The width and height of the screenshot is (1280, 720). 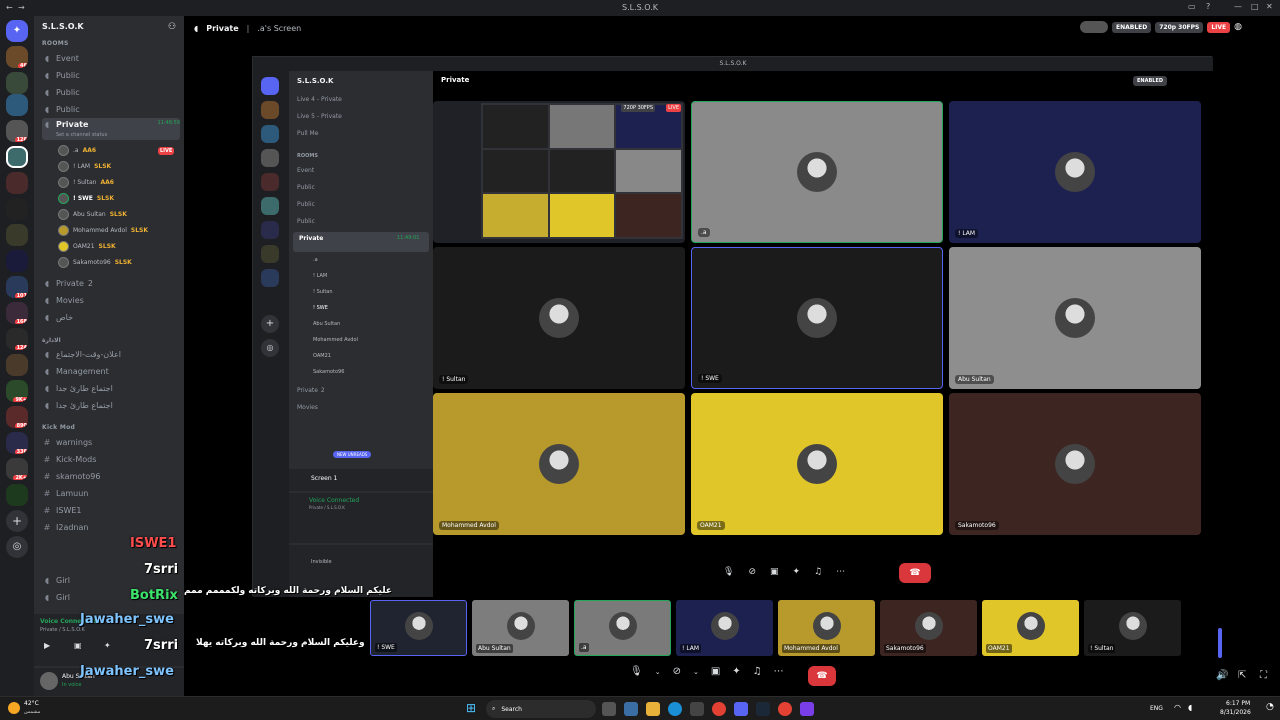 I want to click on category-rooms: ROOMS, so click(x=55, y=43).